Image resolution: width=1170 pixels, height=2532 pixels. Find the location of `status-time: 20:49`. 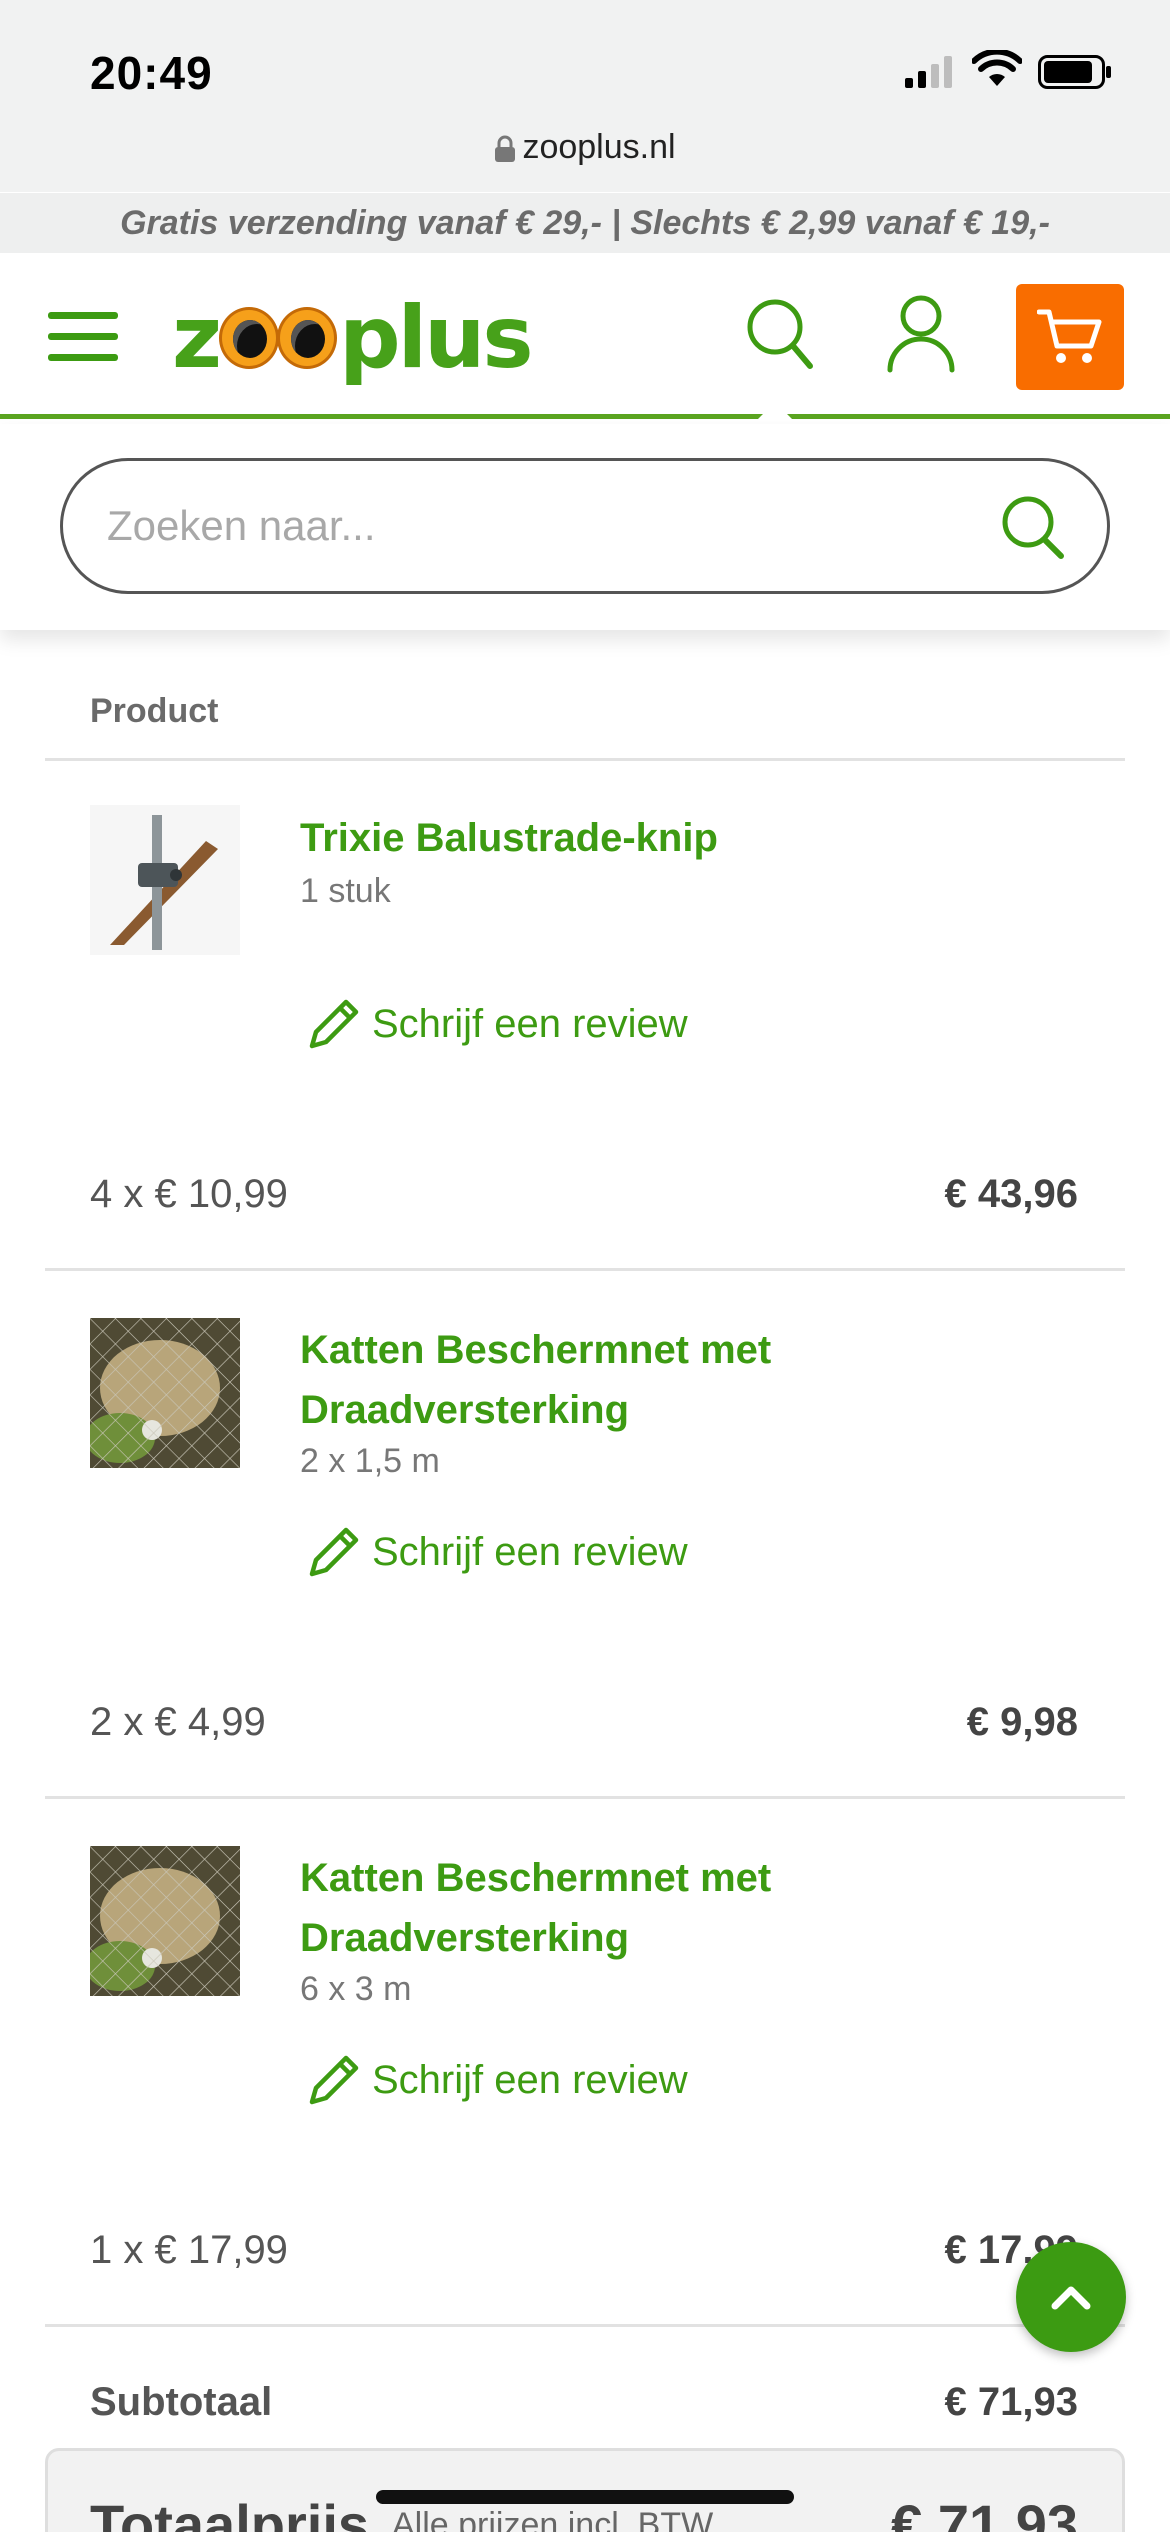

status-time: 20:49 is located at coordinates (151, 73).